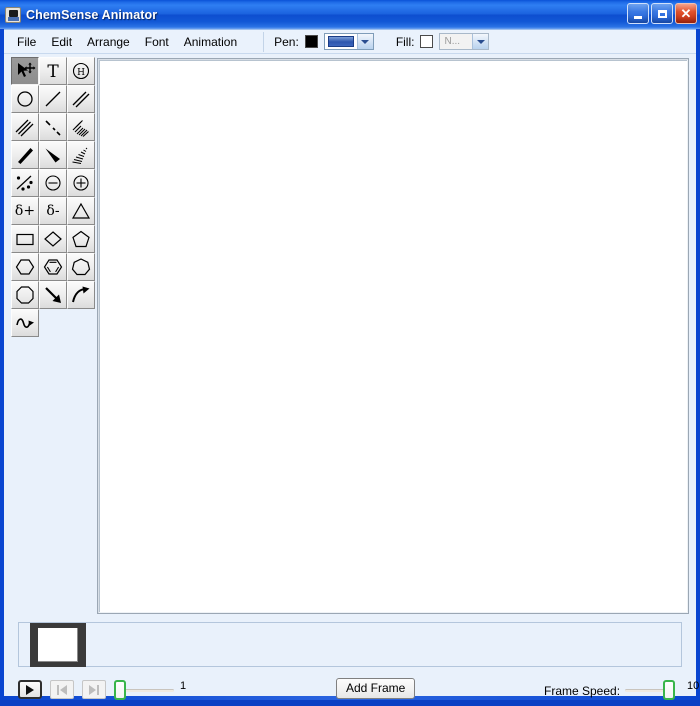 The image size is (700, 706). Describe the element at coordinates (157, 42) in the screenshot. I see `menu-item-font: Font` at that location.